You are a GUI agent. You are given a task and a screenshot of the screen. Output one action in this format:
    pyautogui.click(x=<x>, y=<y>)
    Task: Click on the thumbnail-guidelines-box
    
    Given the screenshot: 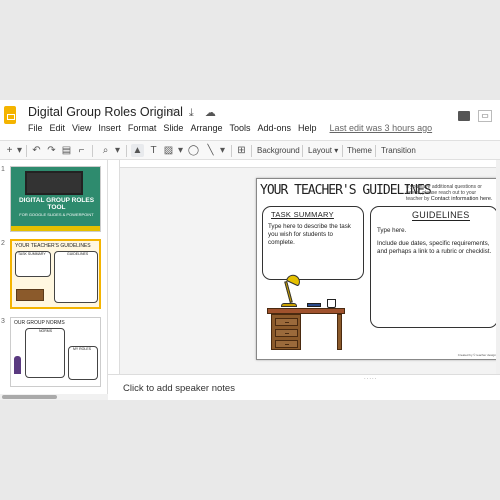 What is the action you would take?
    pyautogui.click(x=76, y=277)
    